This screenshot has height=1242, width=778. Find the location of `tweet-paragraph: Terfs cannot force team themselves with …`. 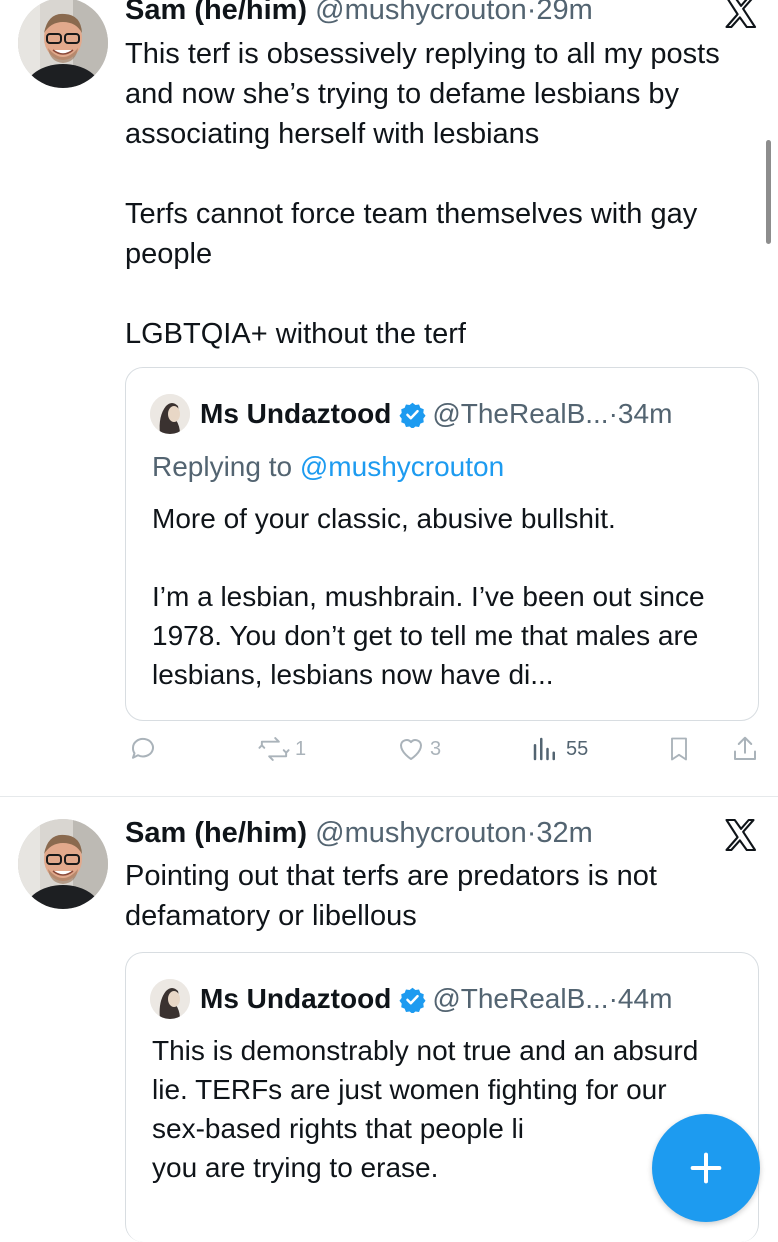

tweet-paragraph: Terfs cannot force team themselves with … is located at coordinates (411, 234).